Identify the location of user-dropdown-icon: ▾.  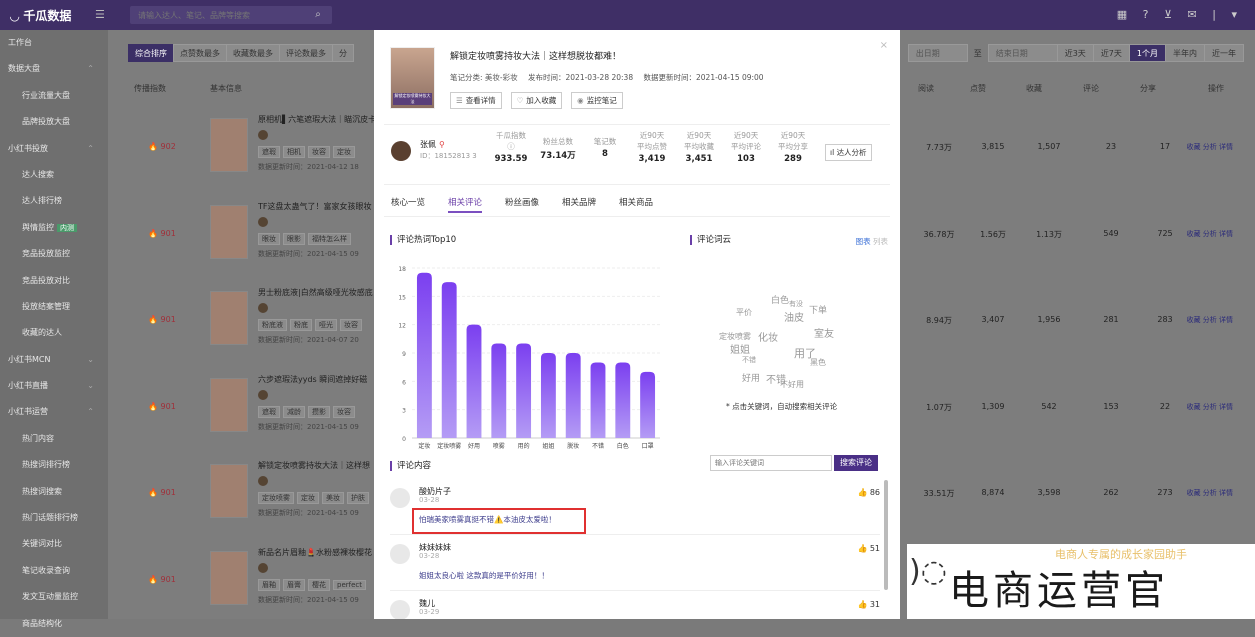
(1234, 14).